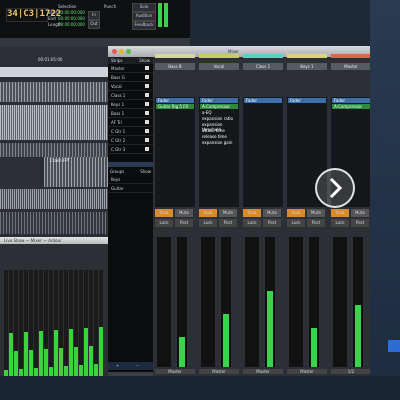  I want to click on strip-list-item: AF Tri, so click(130, 122).